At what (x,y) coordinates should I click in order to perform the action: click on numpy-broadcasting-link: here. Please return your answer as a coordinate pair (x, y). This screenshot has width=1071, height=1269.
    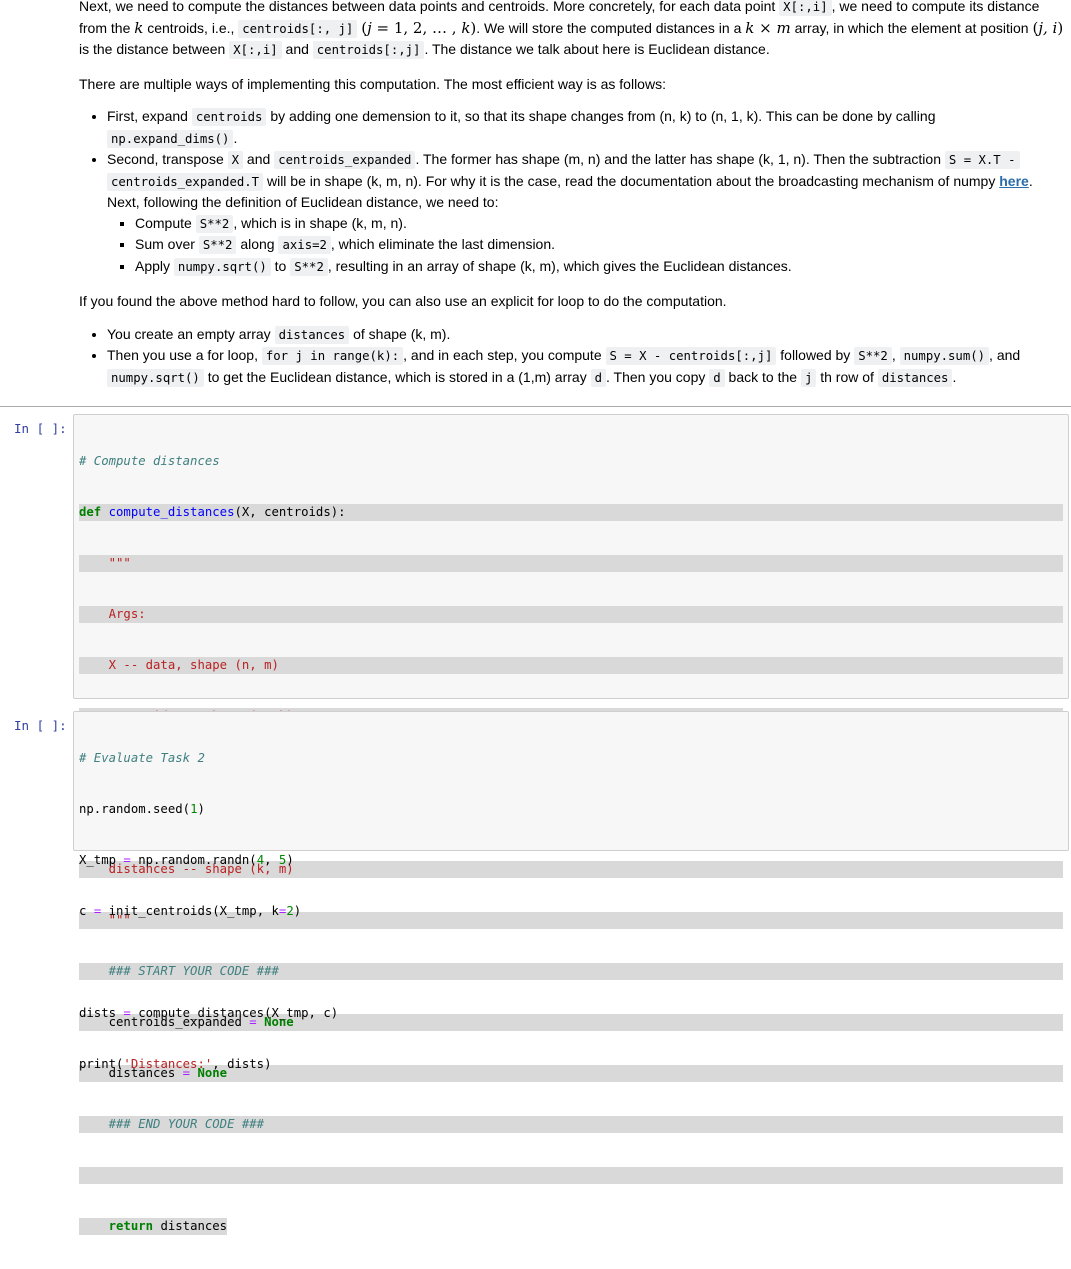
    Looking at the image, I should click on (1014, 181).